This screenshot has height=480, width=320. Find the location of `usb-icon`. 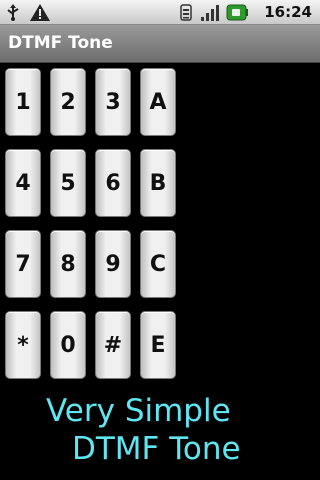

usb-icon is located at coordinates (13, 12).